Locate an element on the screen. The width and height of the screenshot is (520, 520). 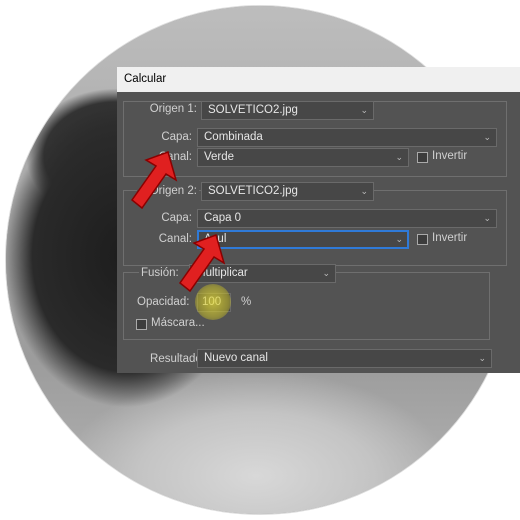
source1-label: Origen 1: is located at coordinates (168, 109).